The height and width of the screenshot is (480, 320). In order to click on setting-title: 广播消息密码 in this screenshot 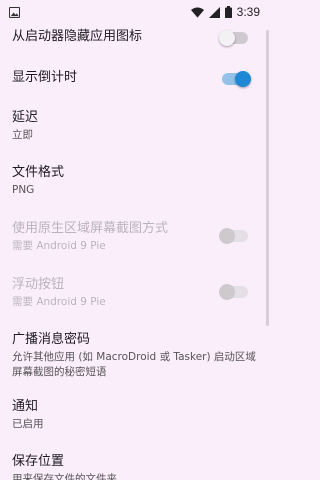, I will do `click(51, 339)`.